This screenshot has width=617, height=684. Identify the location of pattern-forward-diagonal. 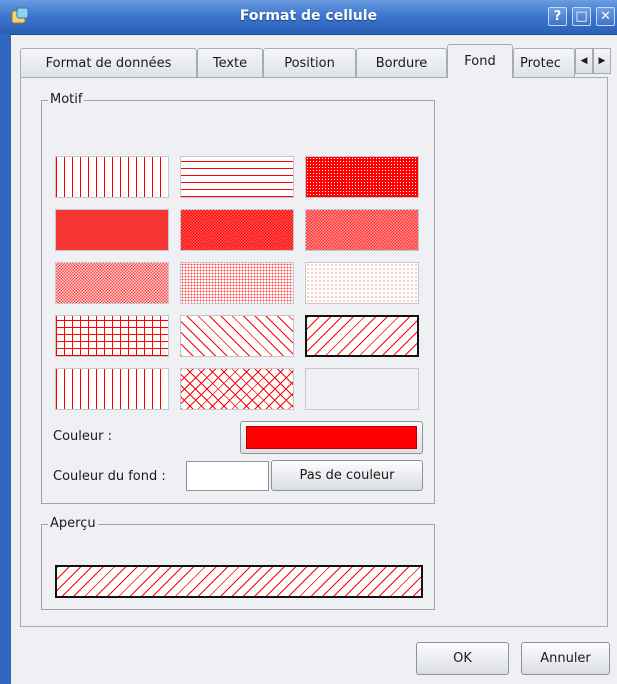
(237, 336).